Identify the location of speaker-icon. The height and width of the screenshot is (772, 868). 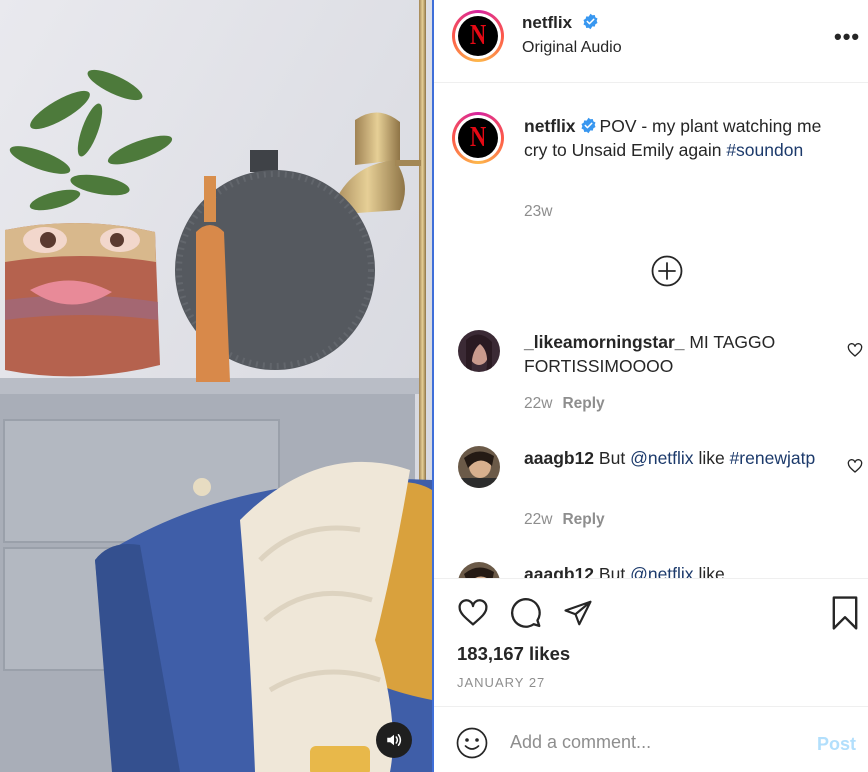
(394, 740).